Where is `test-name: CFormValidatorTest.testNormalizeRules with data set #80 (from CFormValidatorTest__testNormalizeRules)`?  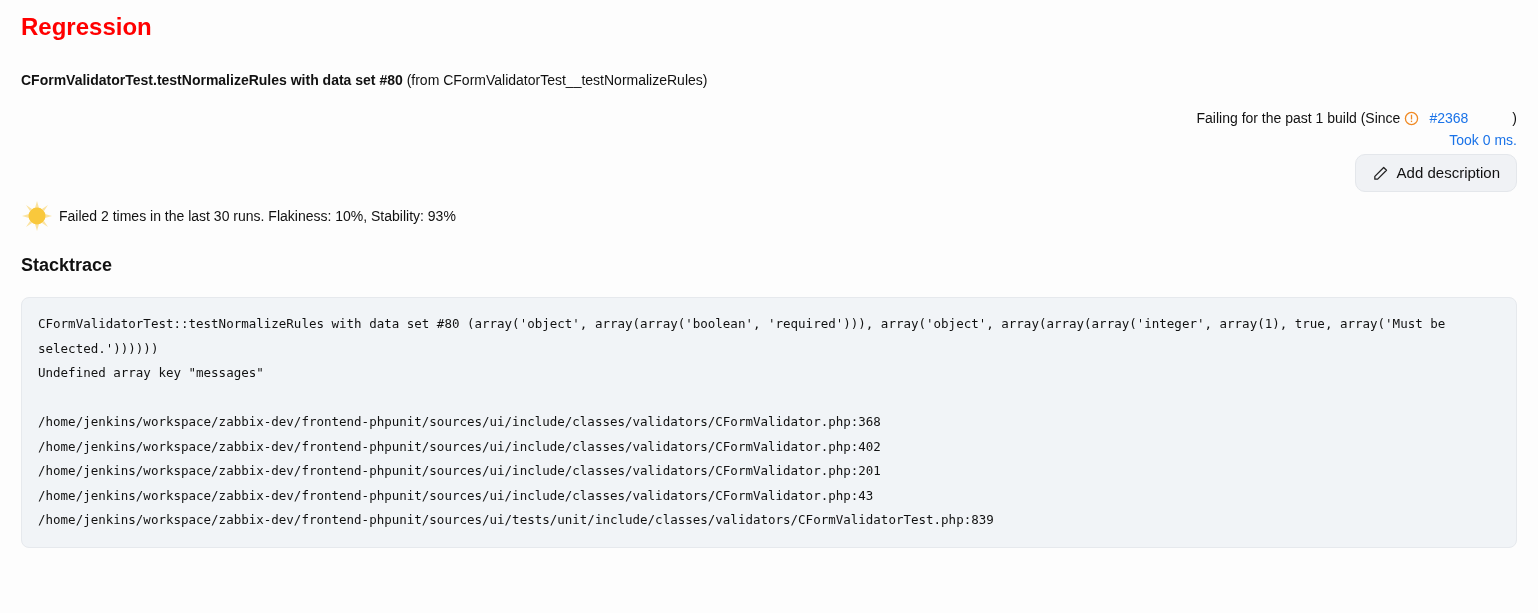 test-name: CFormValidatorTest.testNormalizeRules with data set #80 (from CFormValidatorTest__testNormalizeRules) is located at coordinates (364, 80).